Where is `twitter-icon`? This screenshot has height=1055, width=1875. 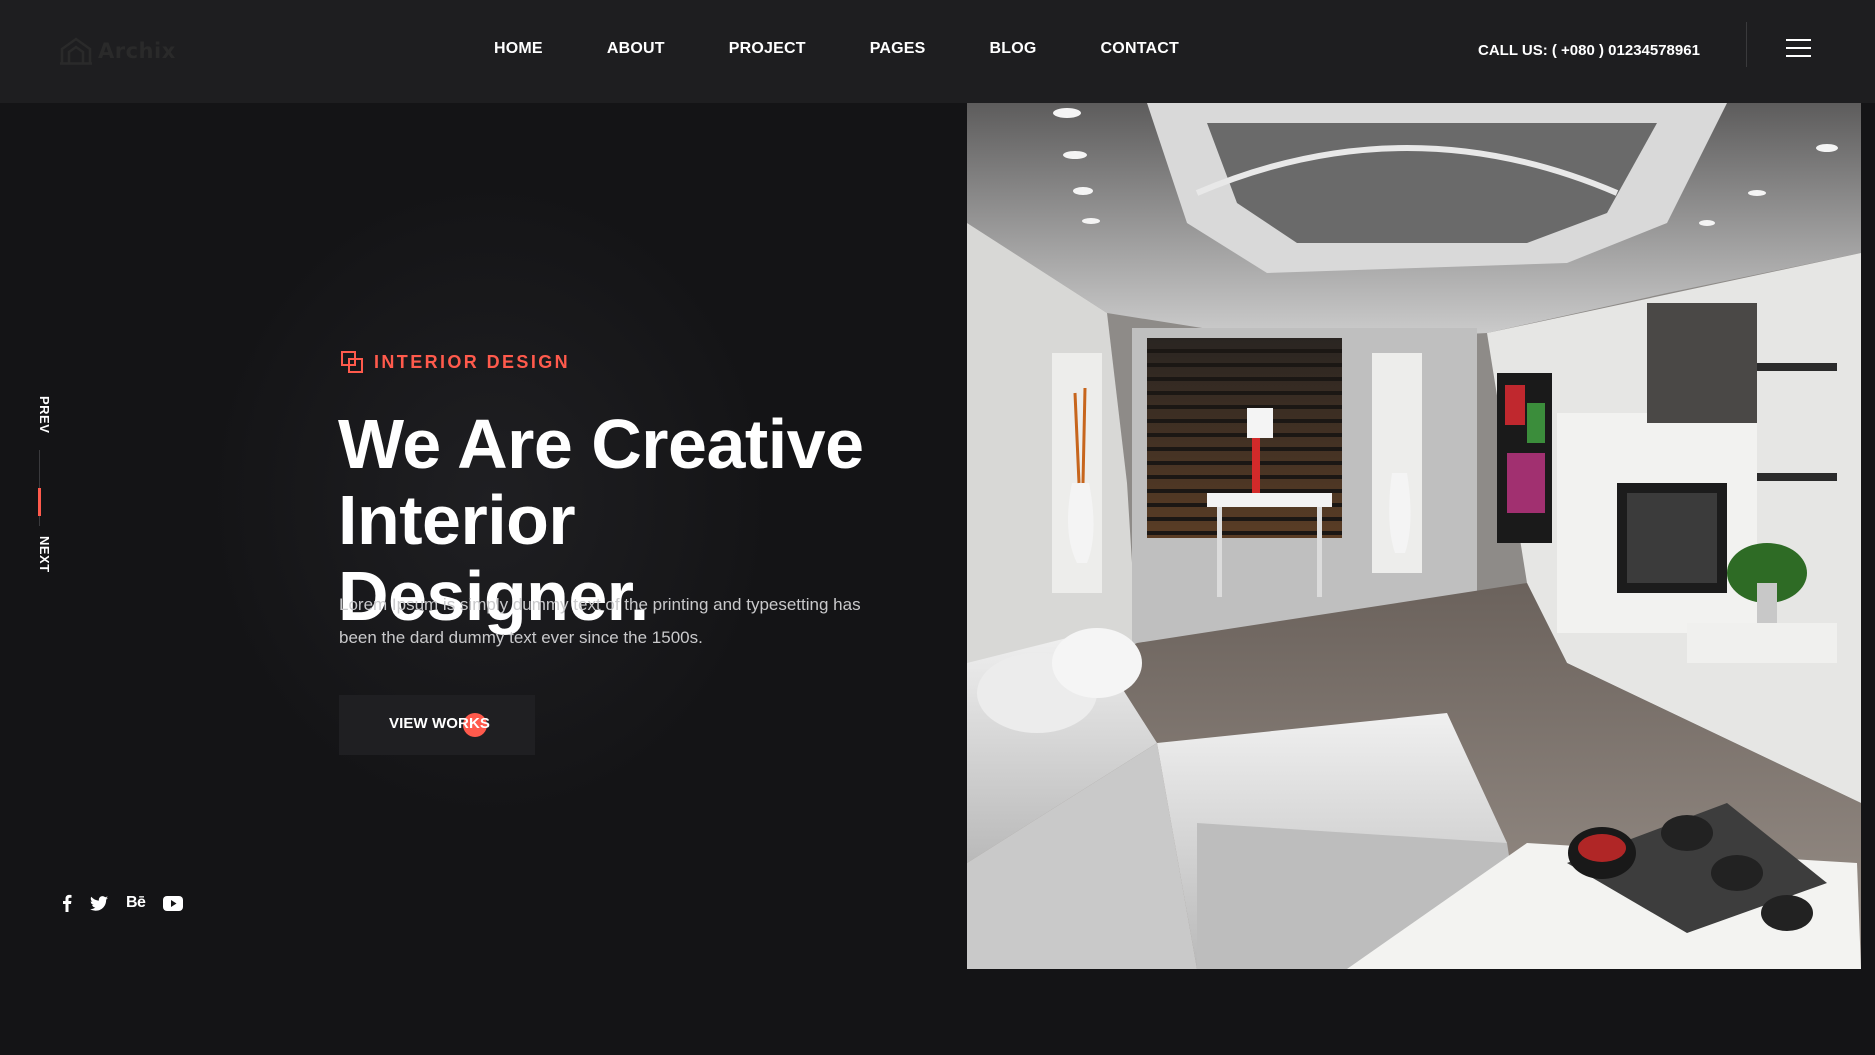
twitter-icon is located at coordinates (99, 903).